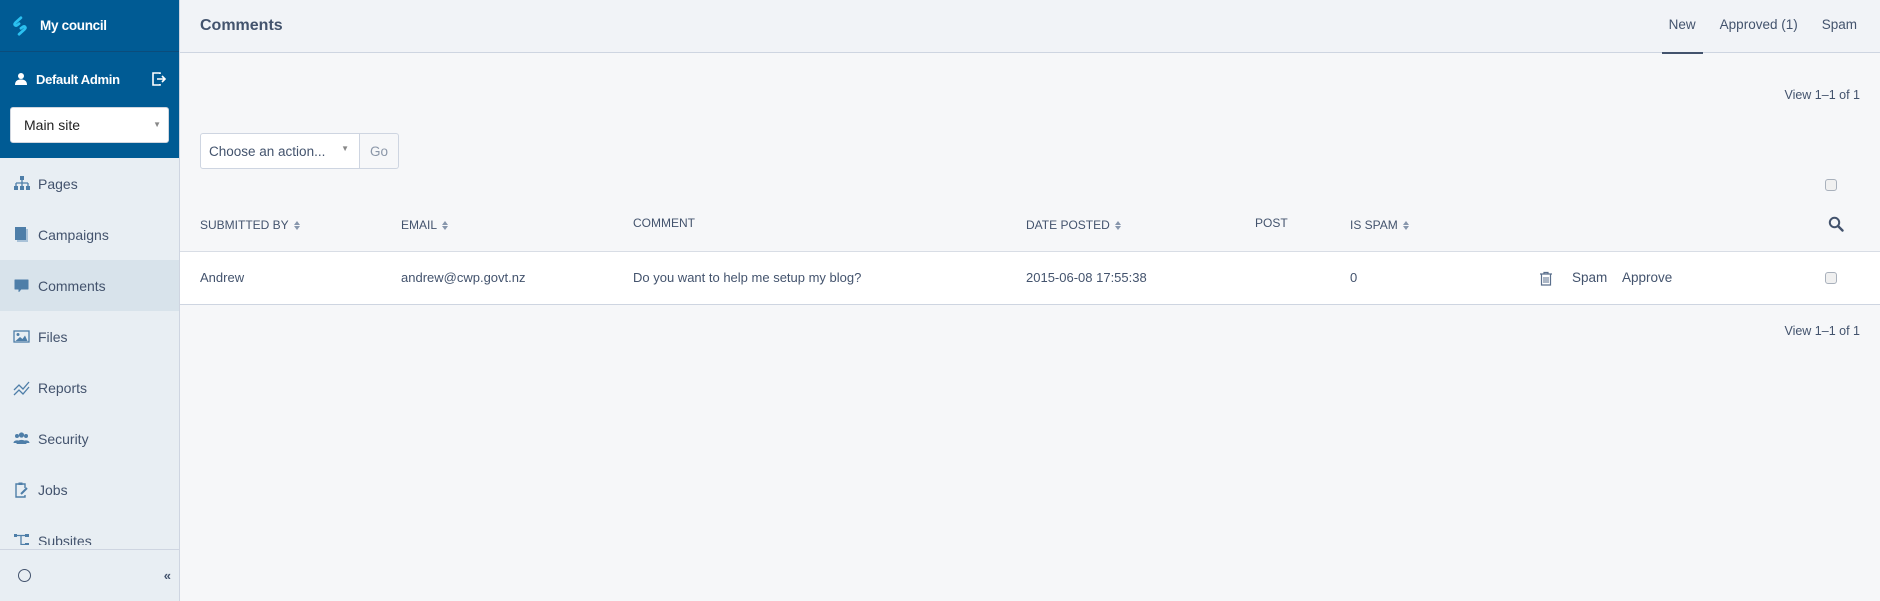  I want to click on pagination-summary-top: View 1–1 of 1, so click(1822, 95).